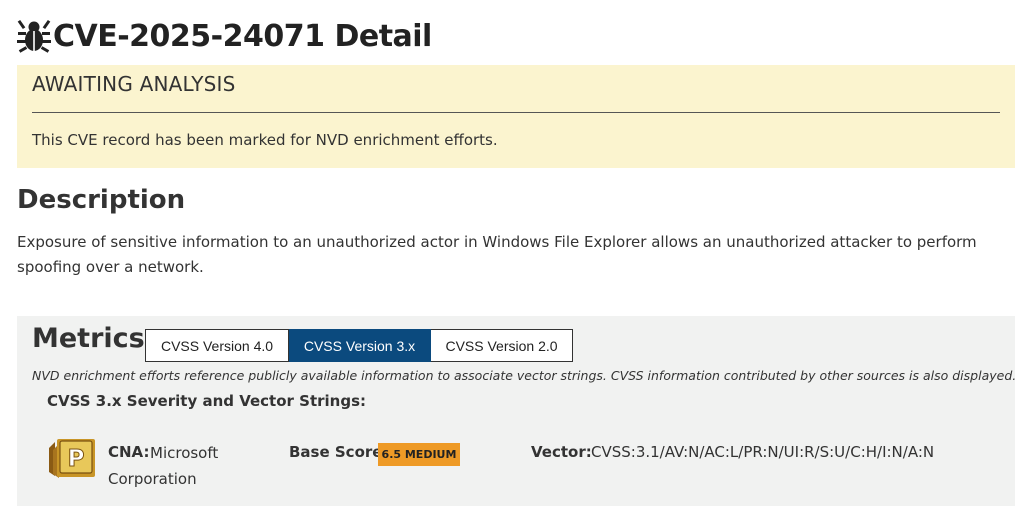  I want to click on svg-text: P, so click(76, 459).